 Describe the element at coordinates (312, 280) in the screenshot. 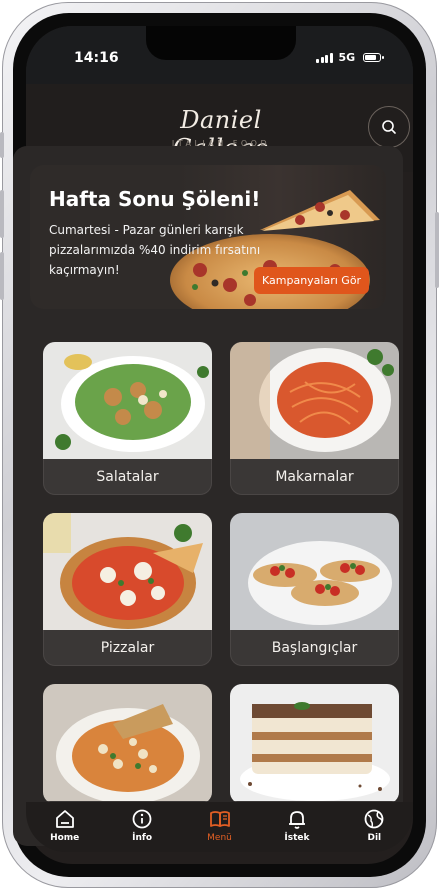

I see `campaigns-button: Kampanyaları Gör` at that location.